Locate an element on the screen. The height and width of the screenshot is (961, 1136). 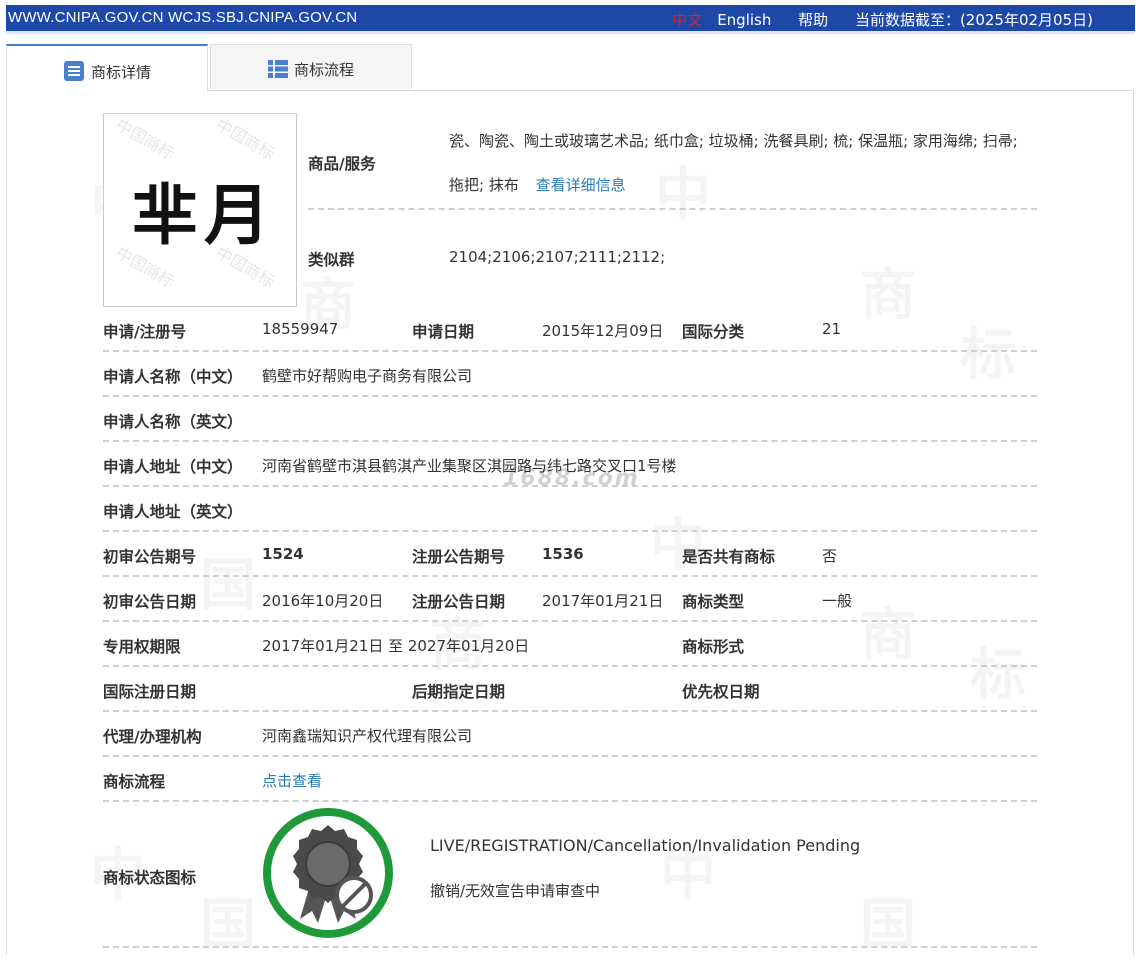
tab-trademark-flow: 商标流程 is located at coordinates (311, 66).